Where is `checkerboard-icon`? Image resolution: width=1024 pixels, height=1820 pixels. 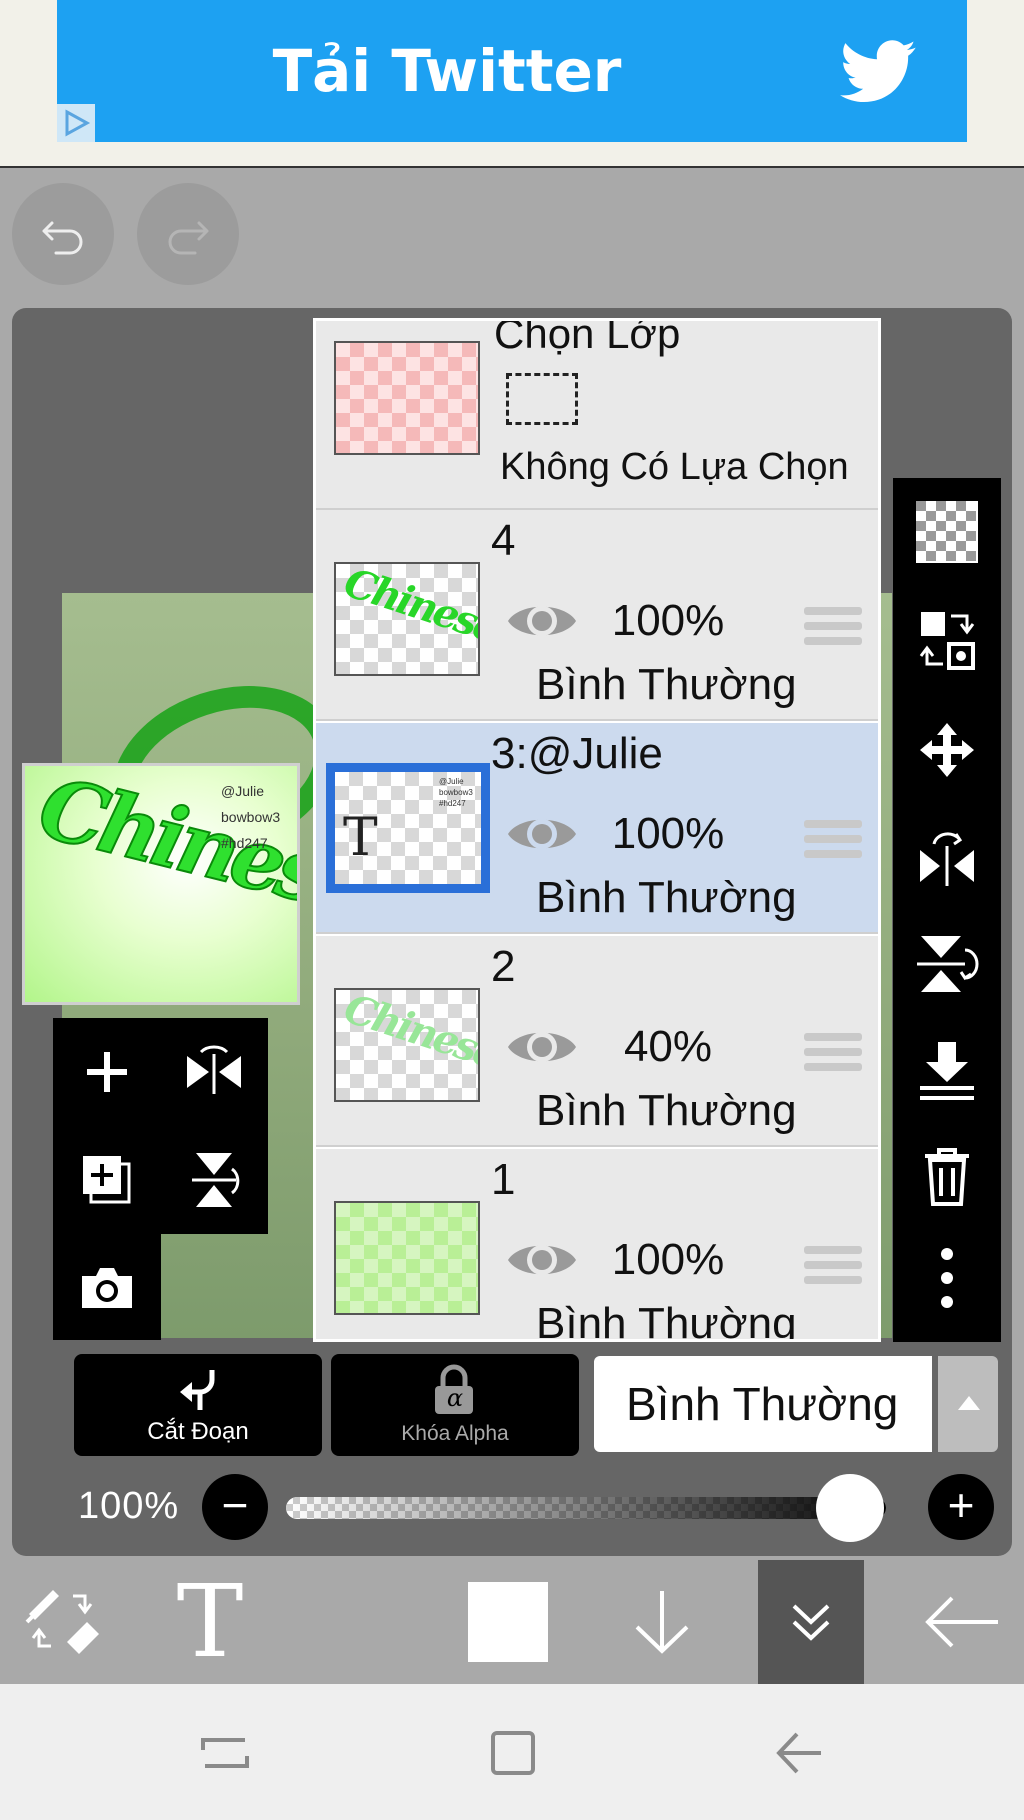
checkerboard-icon is located at coordinates (947, 532).